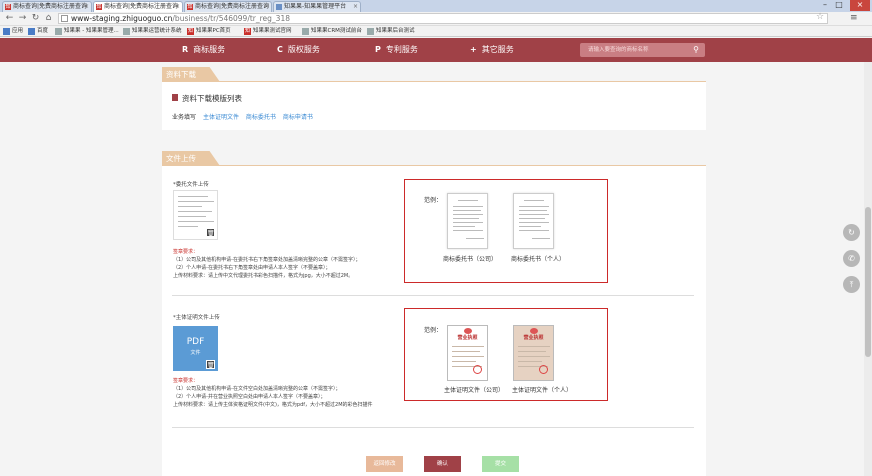 Image resolution: width=872 pixels, height=476 pixels. I want to click on bookmark-zgg-stats: 知果果运营统计系统, so click(152, 31).